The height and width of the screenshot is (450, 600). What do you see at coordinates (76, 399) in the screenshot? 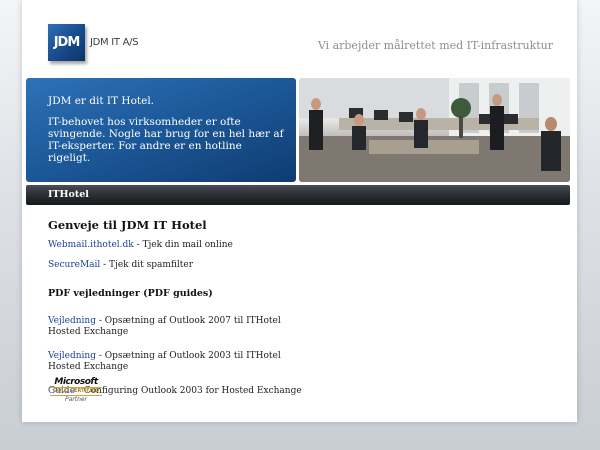
I see `badge-partner: Partner` at bounding box center [76, 399].